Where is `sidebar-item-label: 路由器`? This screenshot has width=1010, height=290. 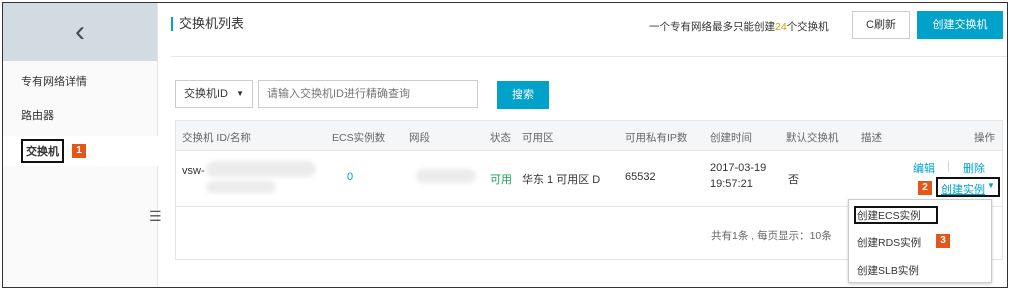 sidebar-item-label: 路由器 is located at coordinates (37, 116).